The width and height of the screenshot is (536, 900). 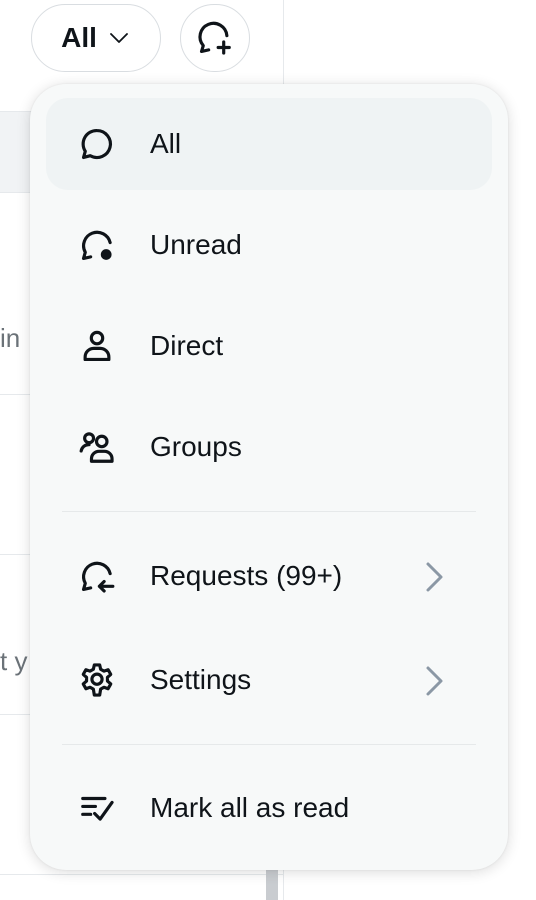 What do you see at coordinates (97, 245) in the screenshot?
I see `chat-bubble-unread-icon` at bounding box center [97, 245].